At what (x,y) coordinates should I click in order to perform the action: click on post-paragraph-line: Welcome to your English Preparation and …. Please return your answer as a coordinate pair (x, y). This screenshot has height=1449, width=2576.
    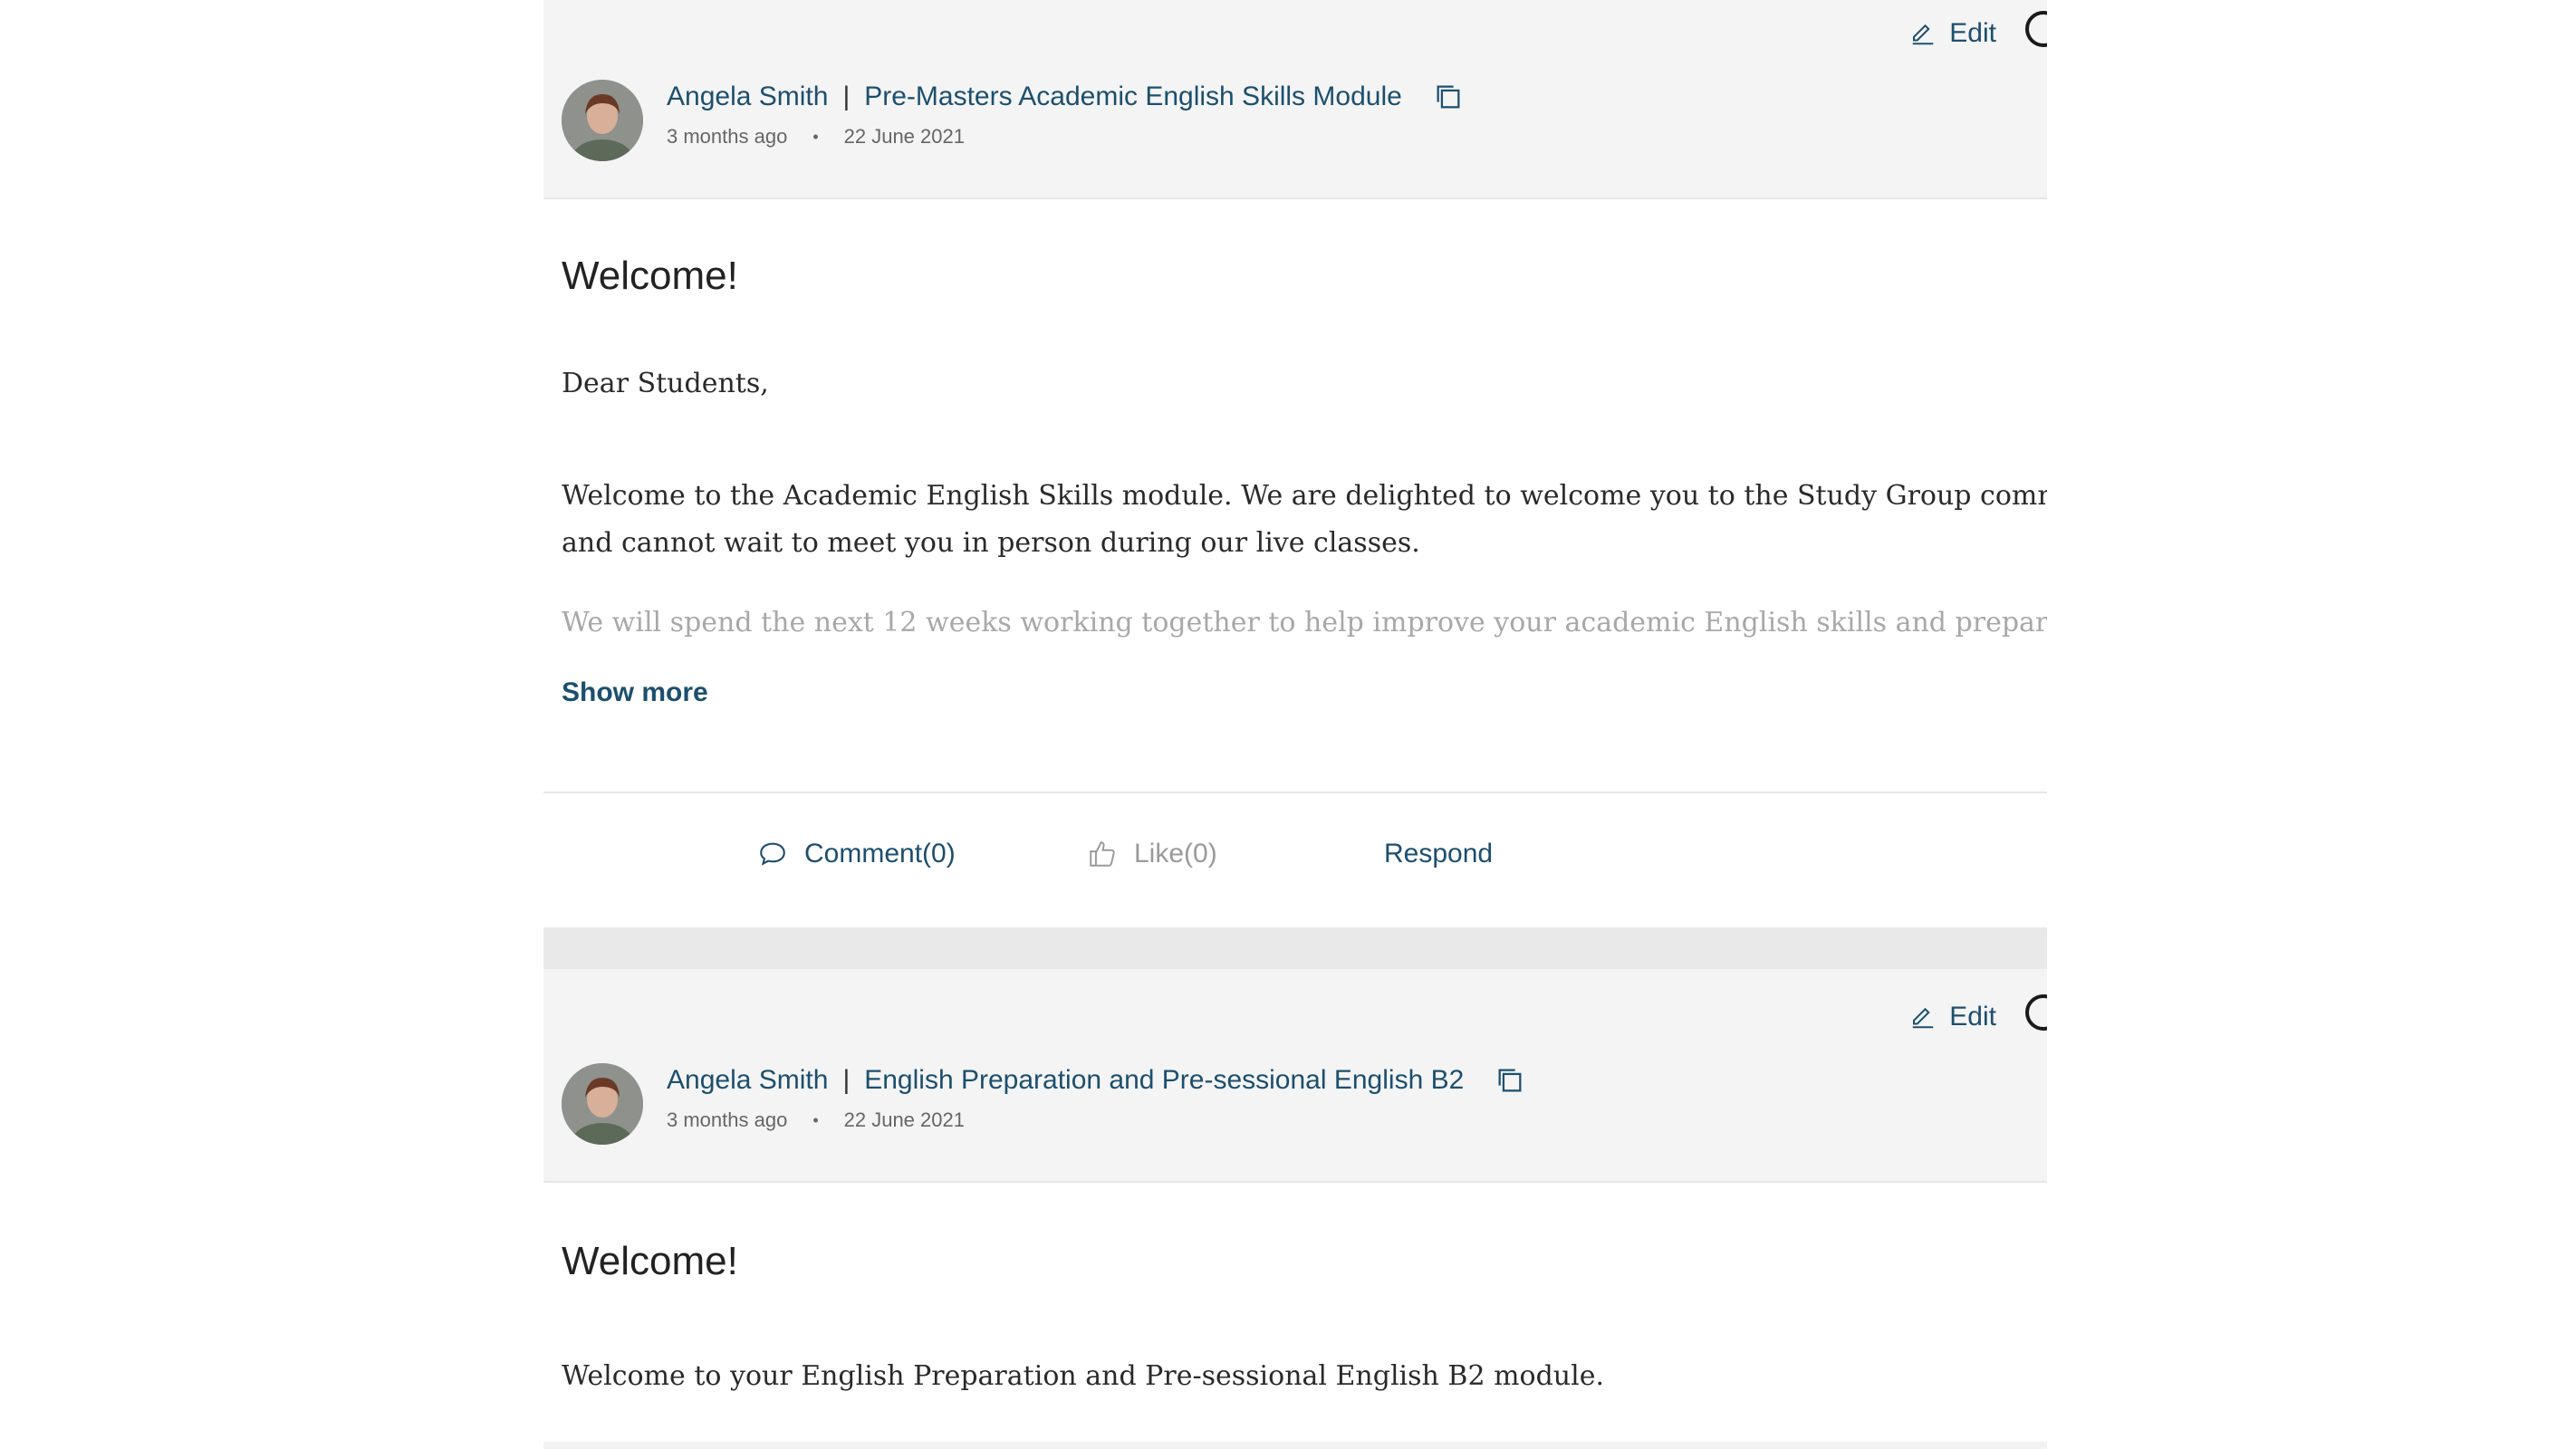
    Looking at the image, I should click on (1083, 1376).